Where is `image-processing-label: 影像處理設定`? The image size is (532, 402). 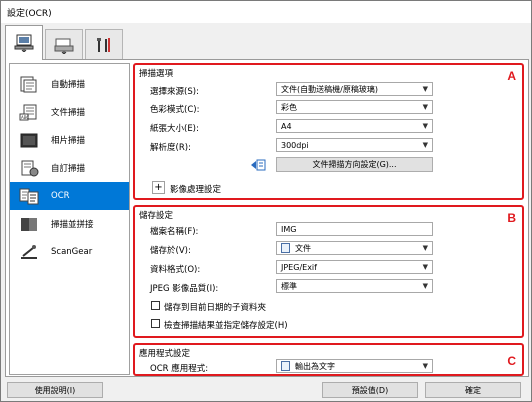
image-processing-label: 影像處理設定 is located at coordinates (196, 190).